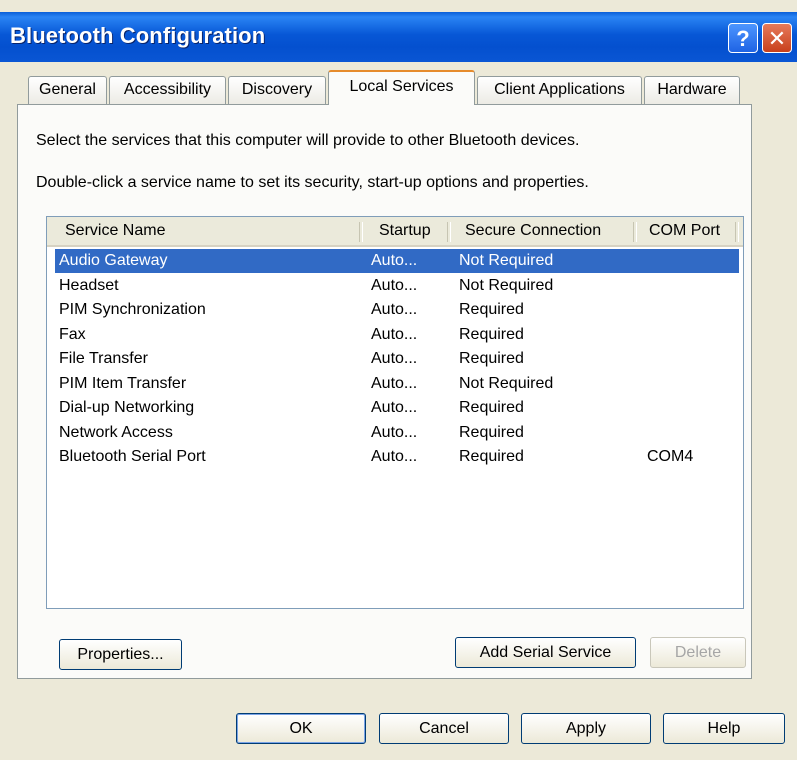 This screenshot has width=797, height=760. What do you see at coordinates (533, 231) in the screenshot?
I see `column-header-secure-connection: Secure Connection` at bounding box center [533, 231].